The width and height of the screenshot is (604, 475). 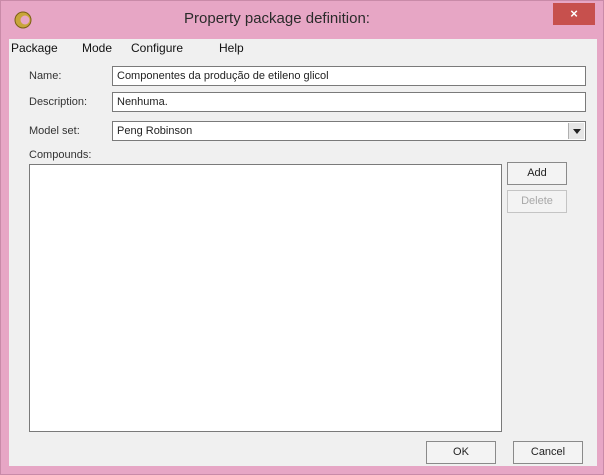 I want to click on menu-package: Package, so click(x=34, y=48).